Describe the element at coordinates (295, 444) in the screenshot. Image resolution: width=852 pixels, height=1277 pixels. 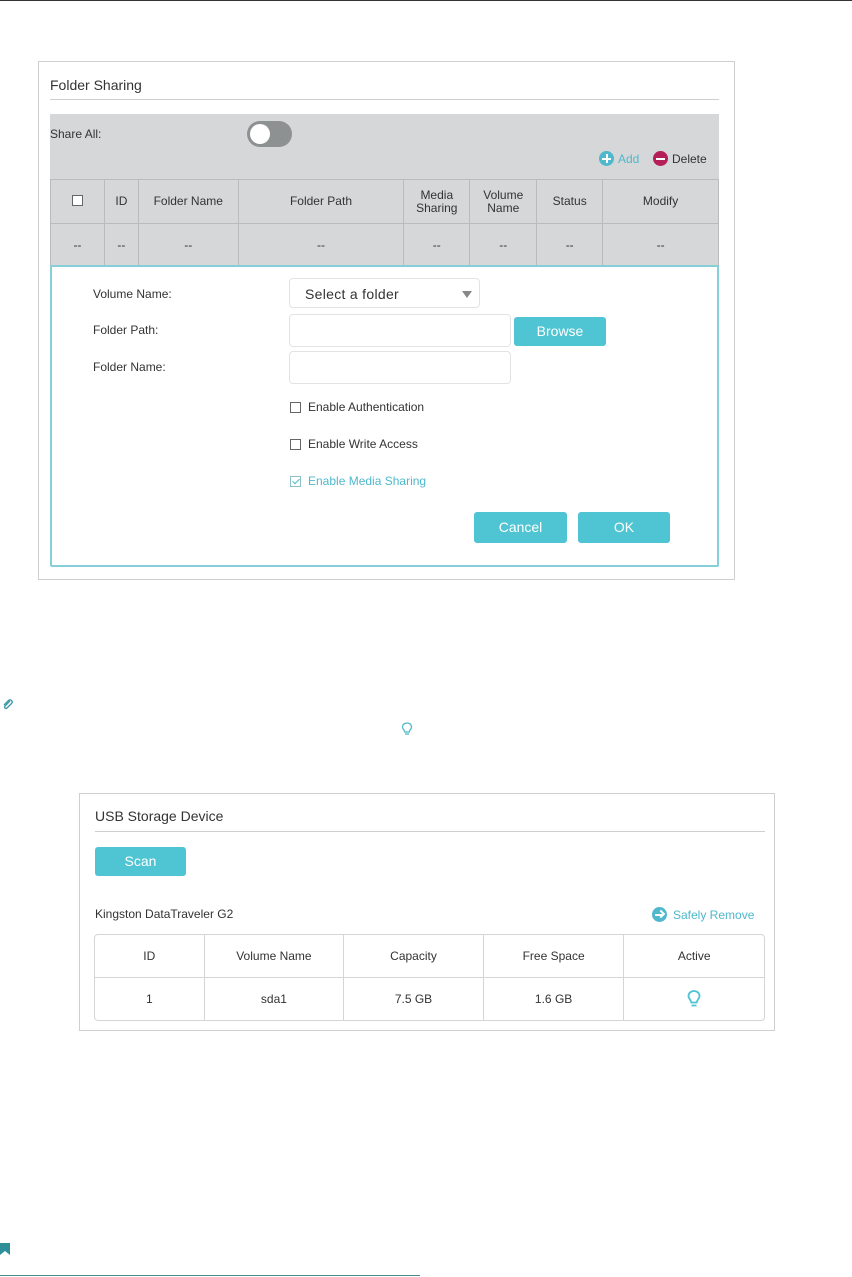
I see `enable-write-access-checkbox` at that location.